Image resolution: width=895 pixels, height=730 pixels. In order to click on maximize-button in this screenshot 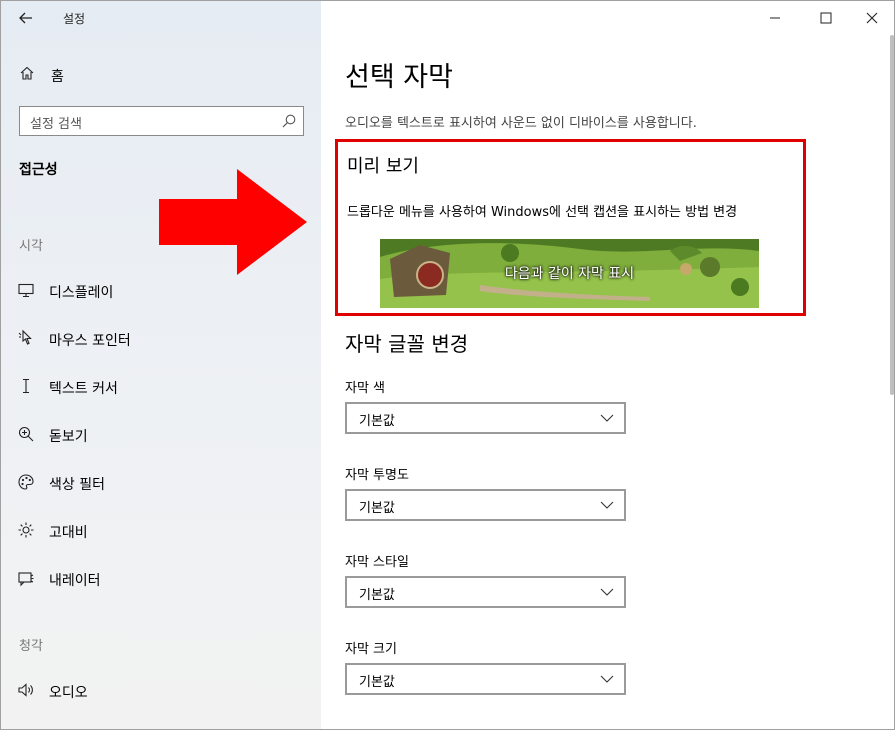, I will do `click(826, 18)`.